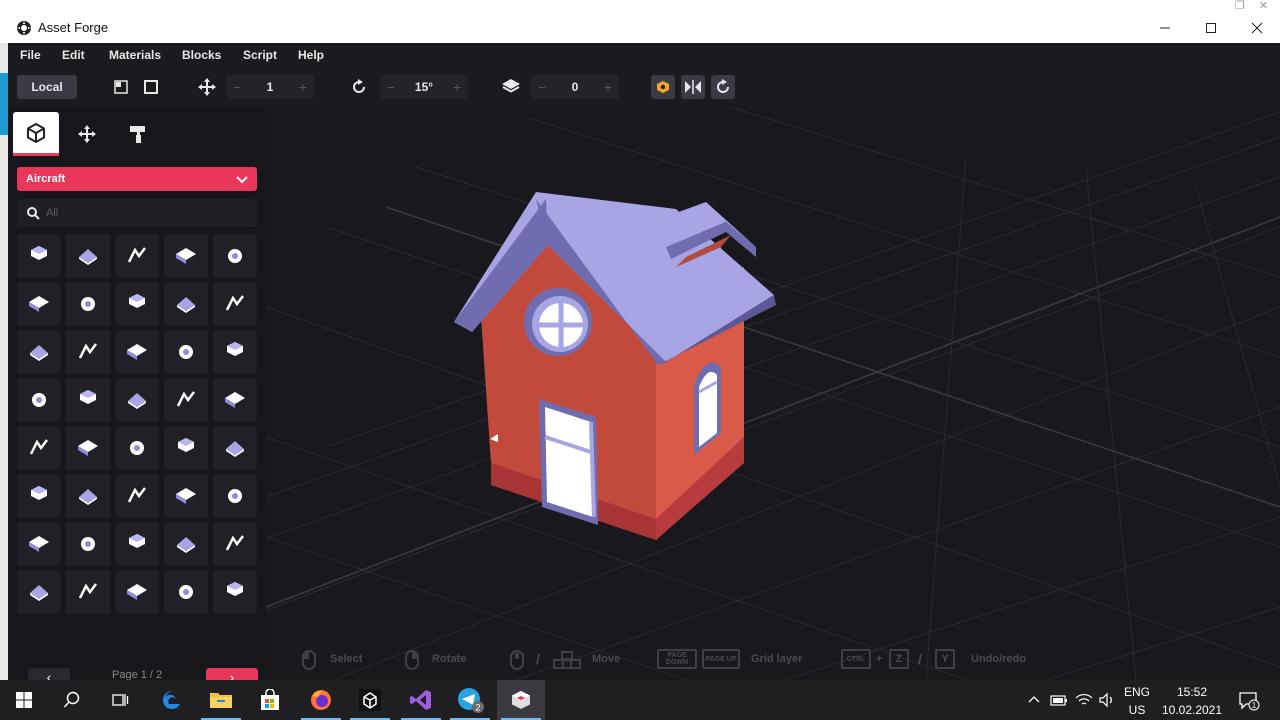 This screenshot has width=1280, height=720. Describe the element at coordinates (1084, 700) in the screenshot. I see `wifi-icon` at that location.